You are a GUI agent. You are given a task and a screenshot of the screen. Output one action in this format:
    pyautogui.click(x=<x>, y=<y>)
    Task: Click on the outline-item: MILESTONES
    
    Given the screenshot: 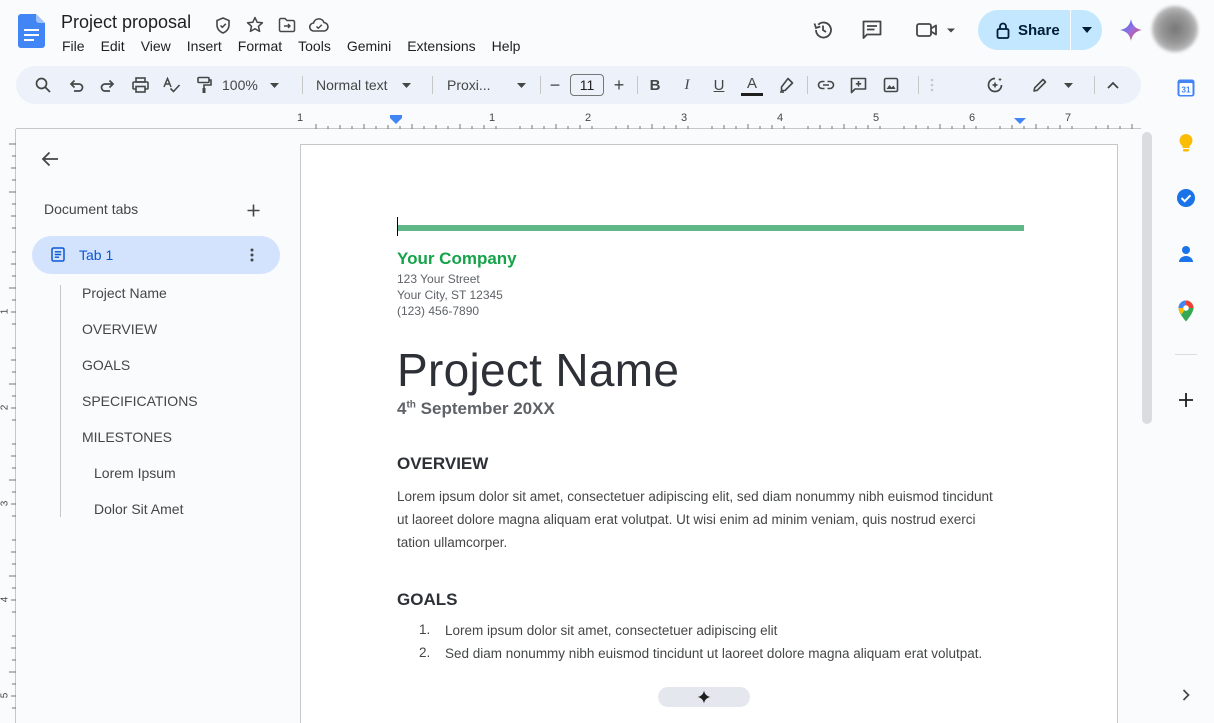 What is the action you would take?
    pyautogui.click(x=127, y=437)
    